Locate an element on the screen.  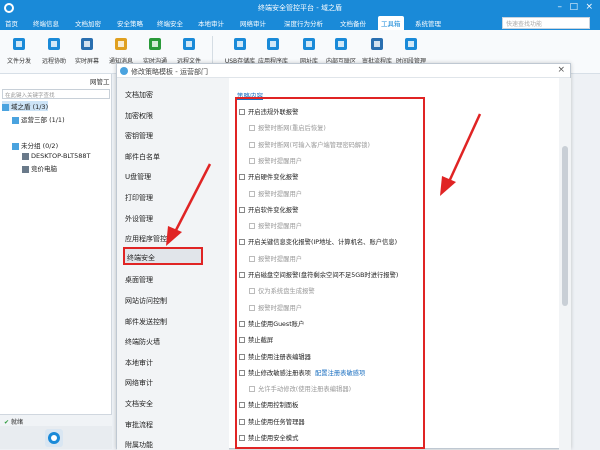
policy-option: 仅为系统盘生成报警 is located at coordinates (282, 290).